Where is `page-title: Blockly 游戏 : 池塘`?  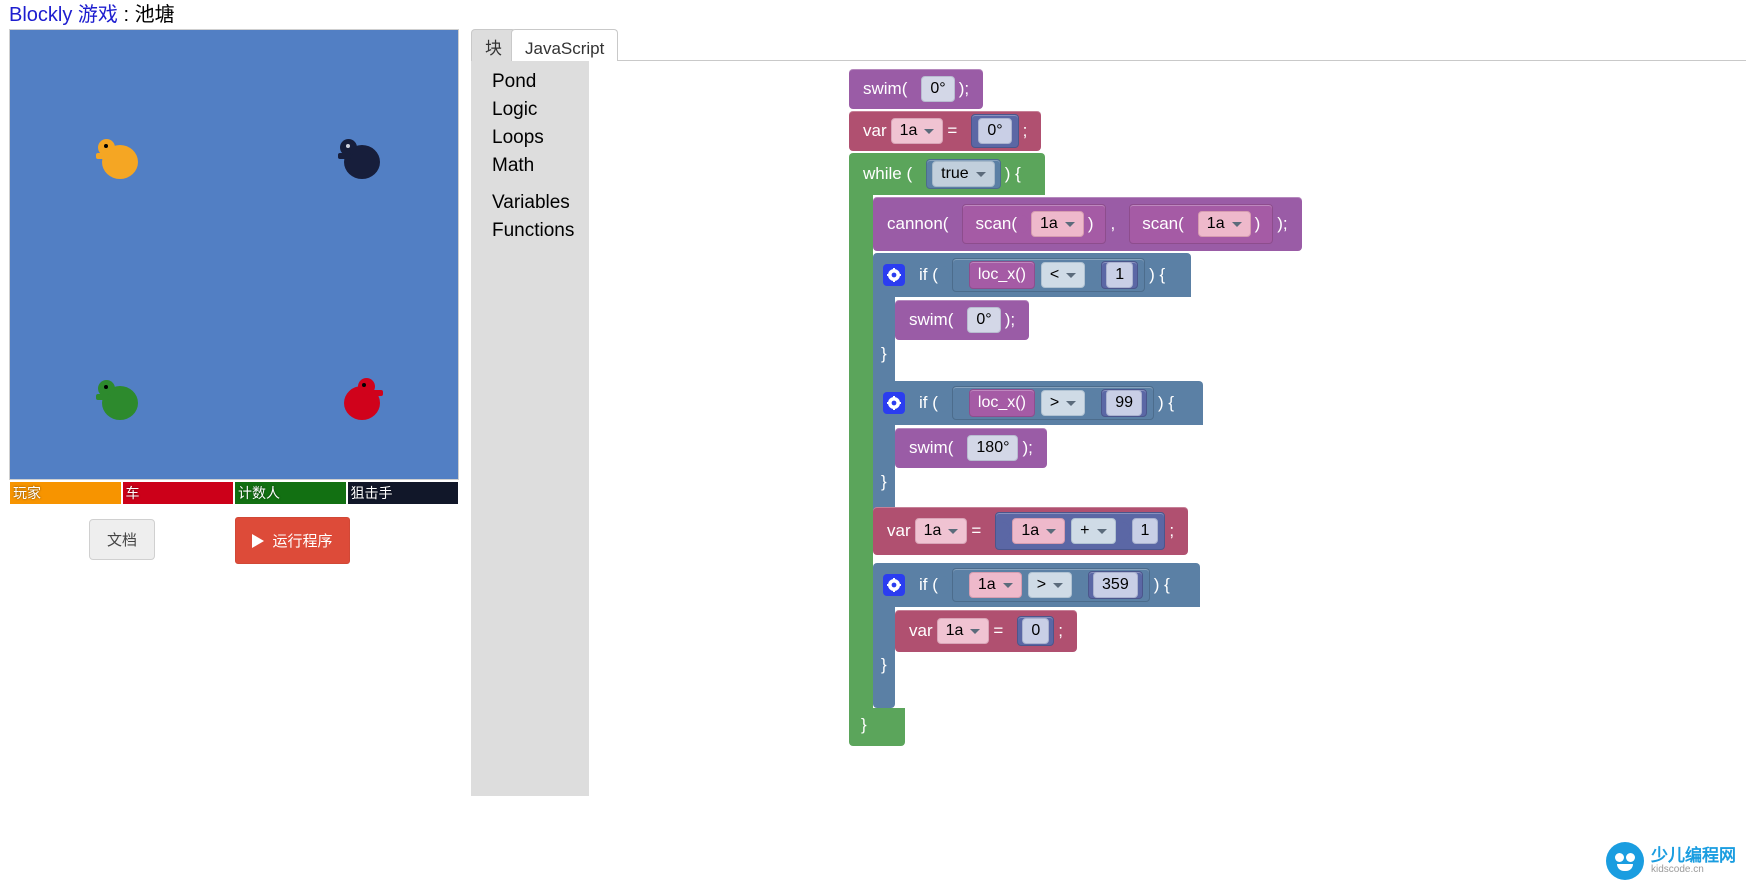 page-title: Blockly 游戏 : 池塘 is located at coordinates (92, 15).